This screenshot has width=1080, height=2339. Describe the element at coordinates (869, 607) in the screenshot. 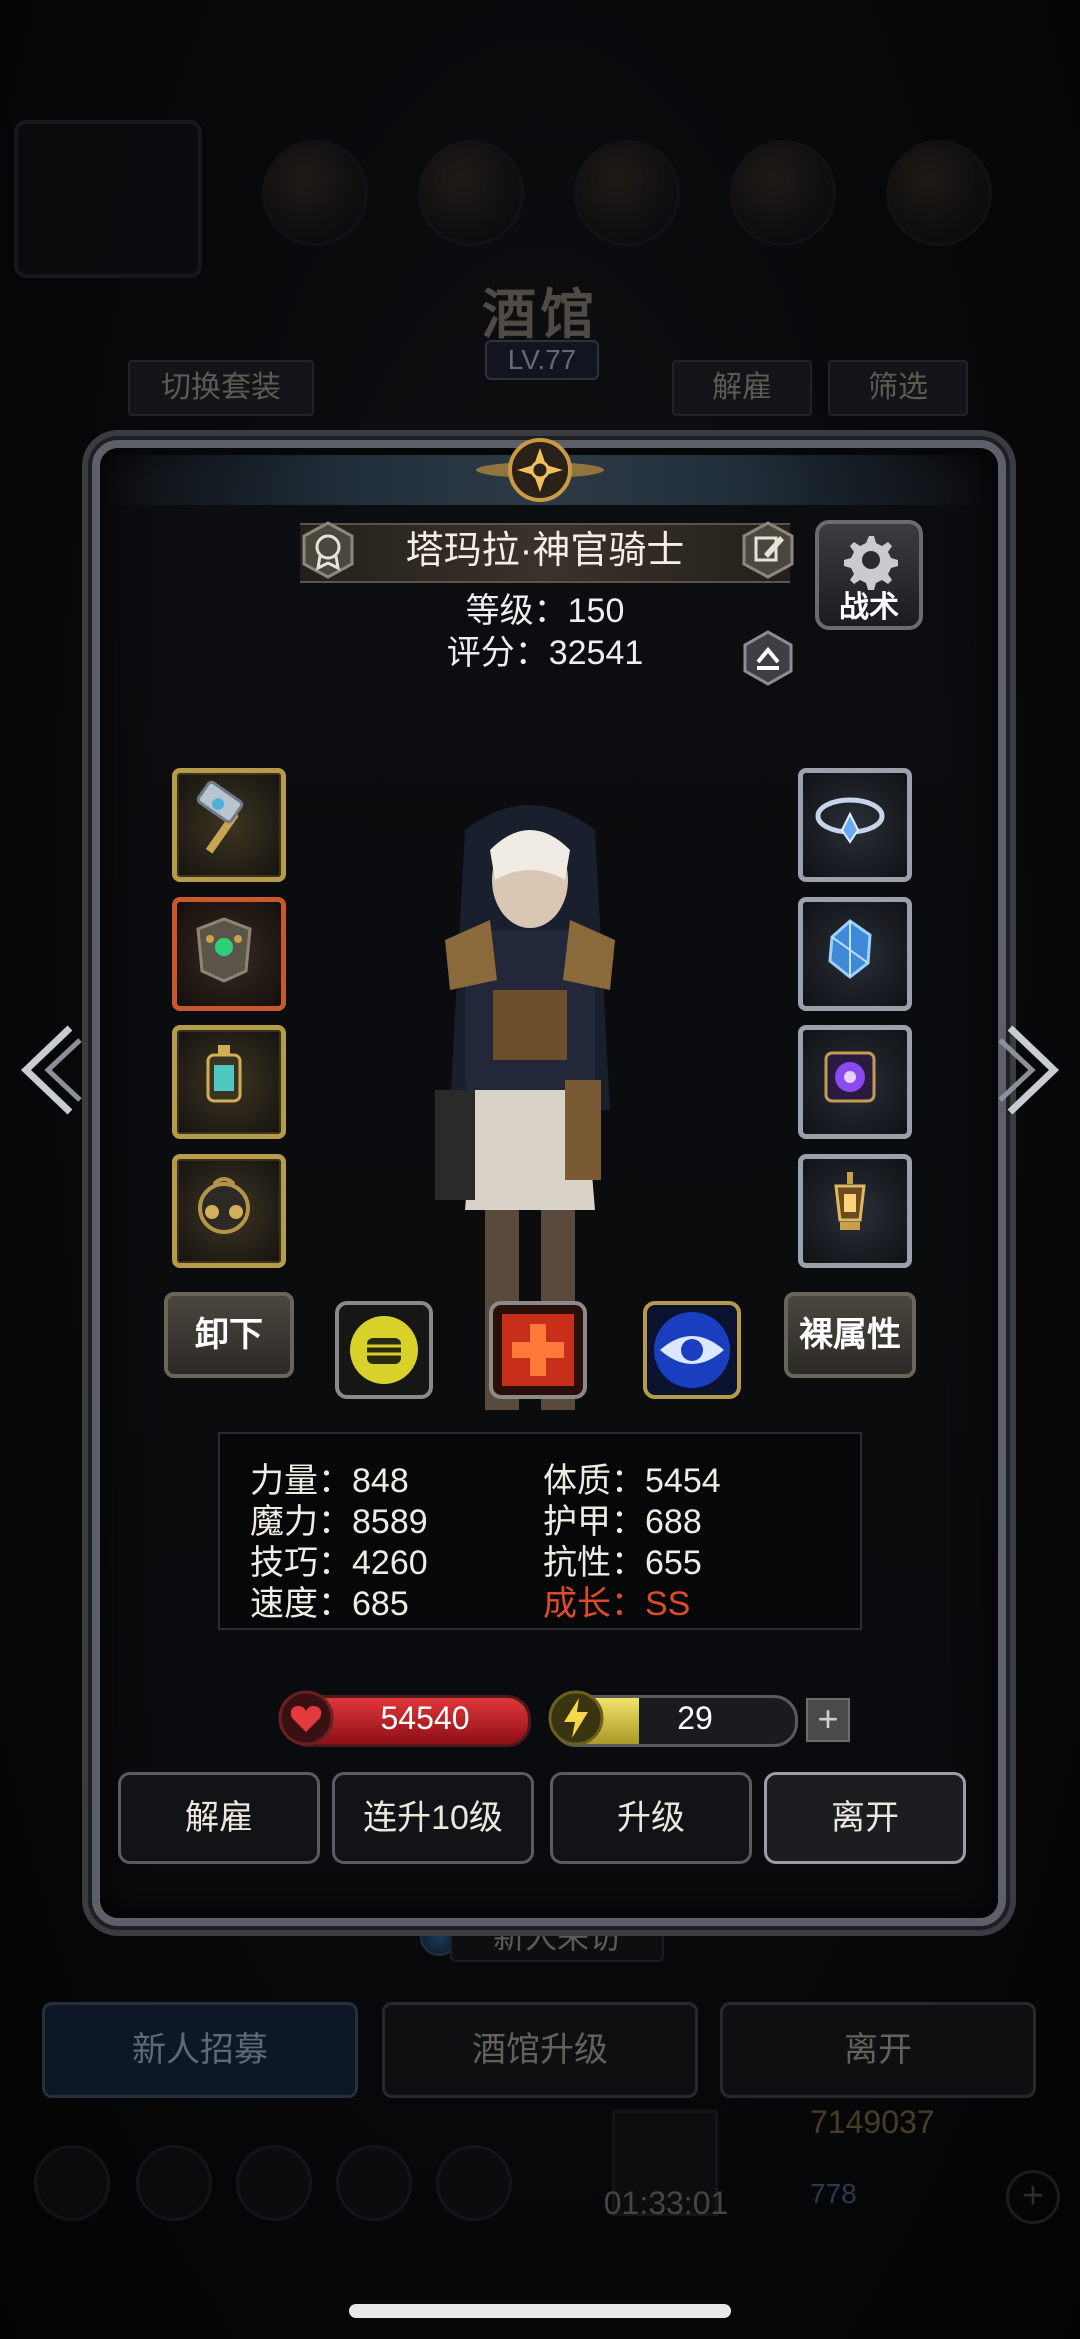

I see `tactics-label: 战术` at that location.